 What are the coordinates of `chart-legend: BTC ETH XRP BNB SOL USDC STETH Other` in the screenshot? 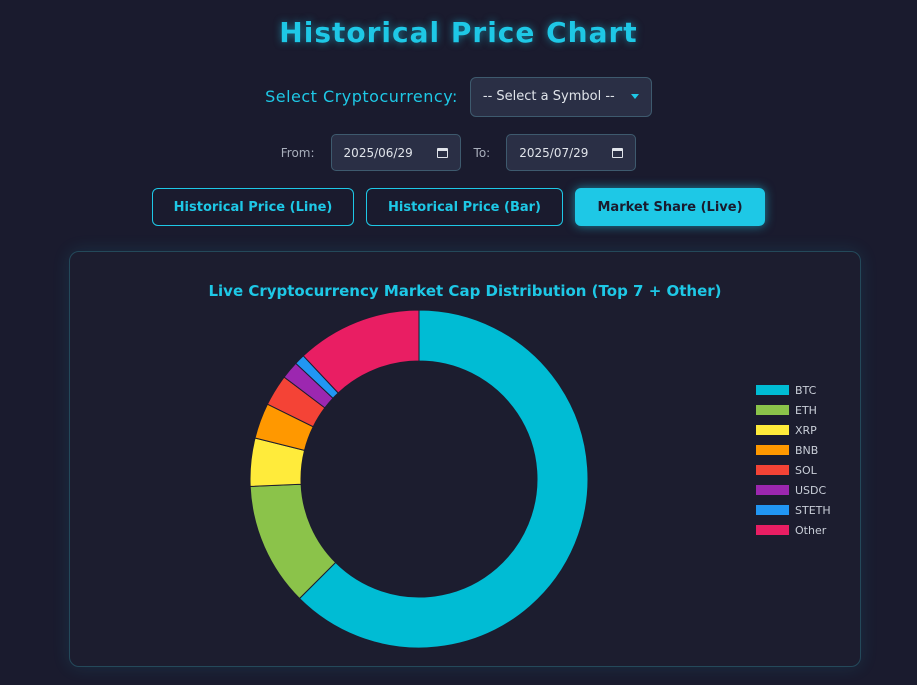 It's located at (793, 460).